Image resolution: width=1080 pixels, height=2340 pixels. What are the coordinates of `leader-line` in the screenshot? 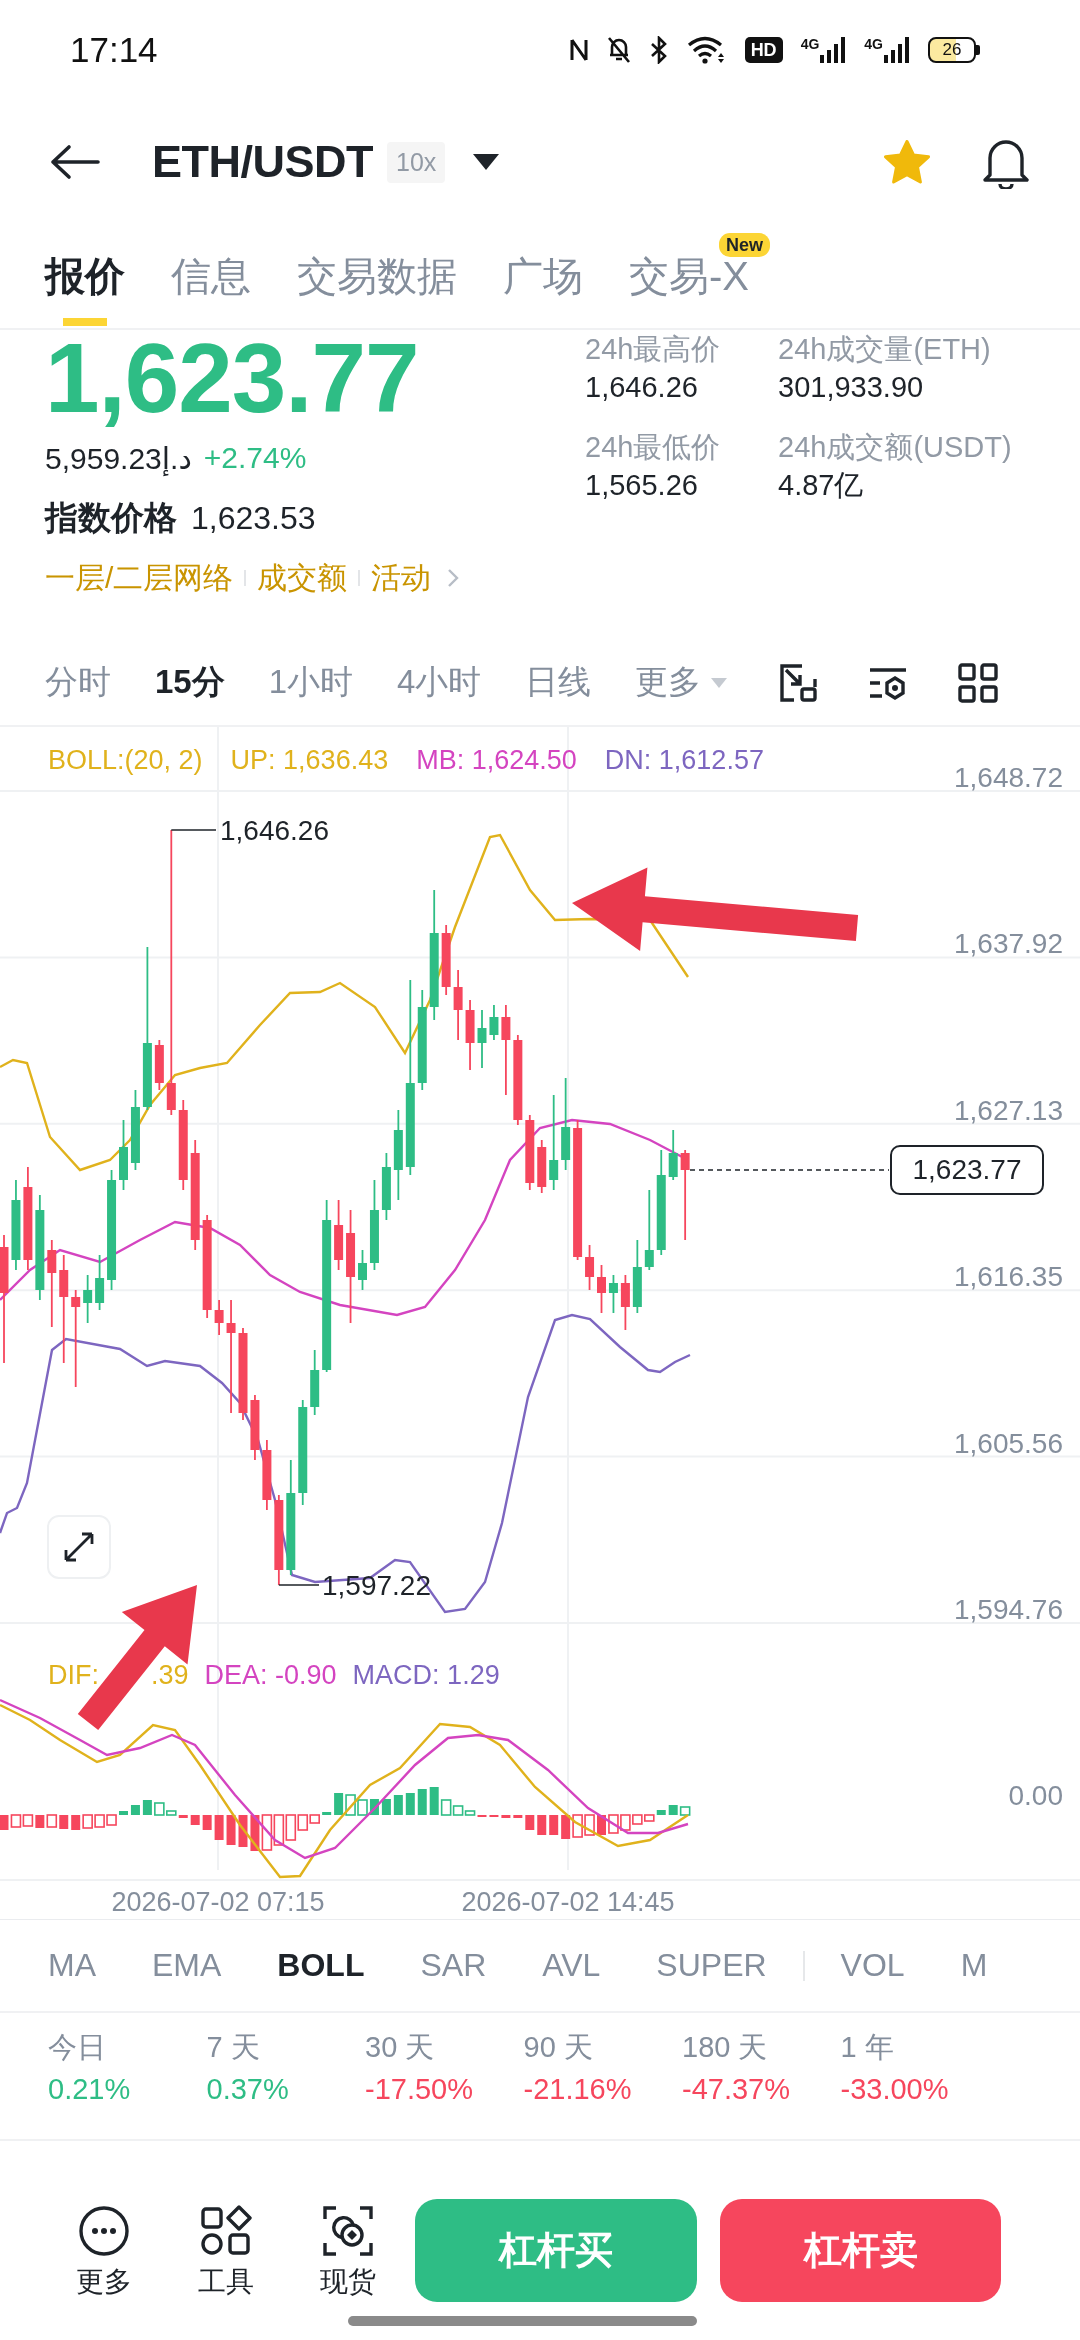 It's located at (193, 830).